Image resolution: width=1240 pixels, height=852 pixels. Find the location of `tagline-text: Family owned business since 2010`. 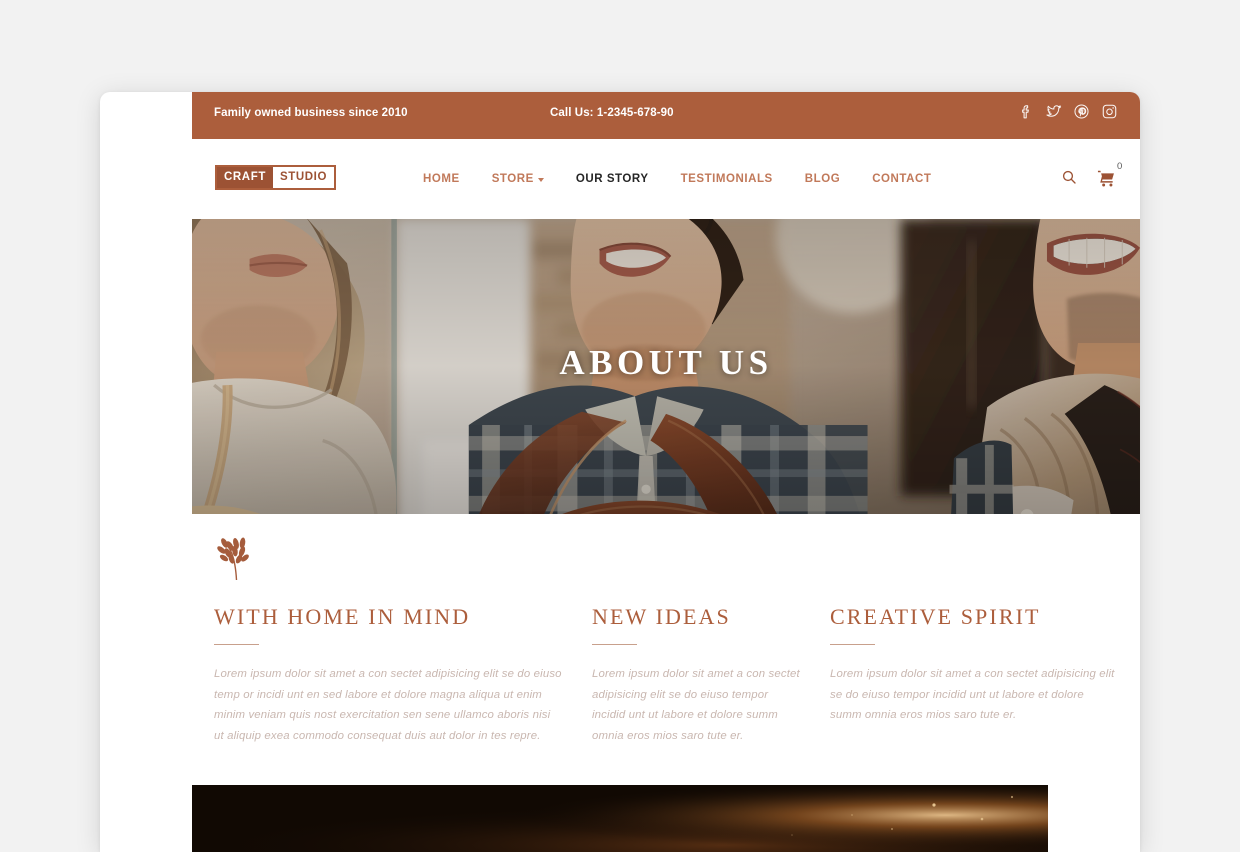

tagline-text: Family owned business since 2010 is located at coordinates (311, 113).